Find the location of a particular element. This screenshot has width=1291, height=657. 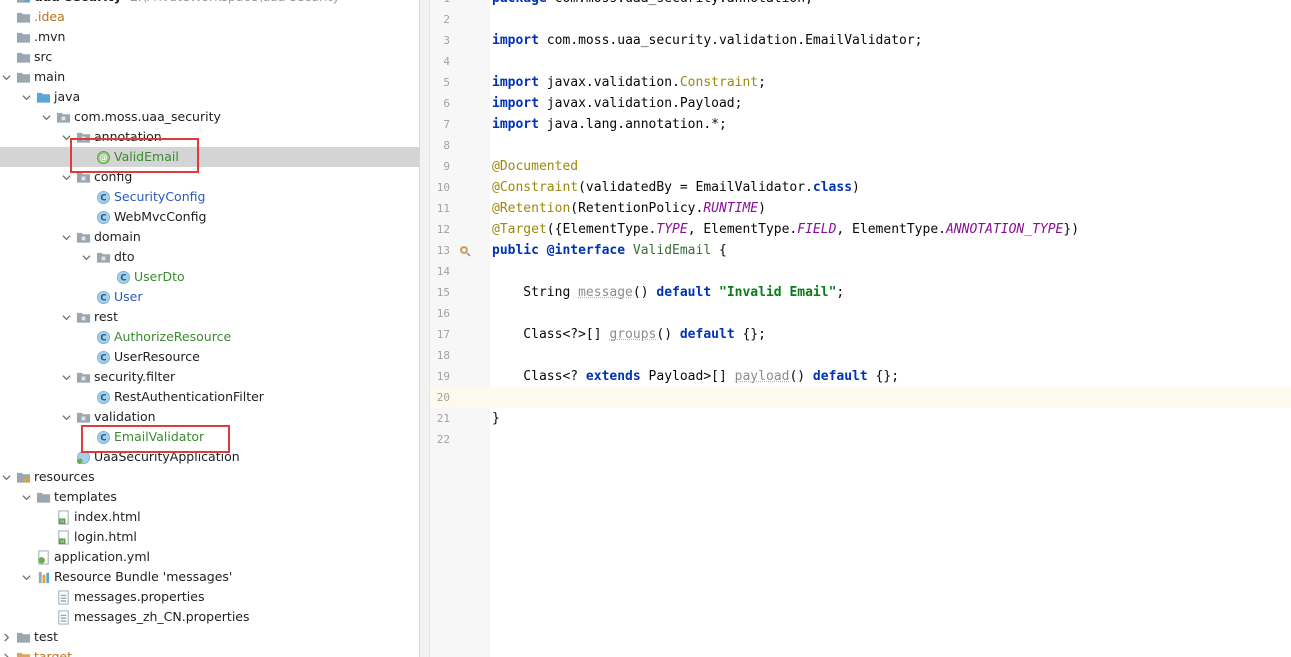

code-line: @Documented is located at coordinates (890, 166).